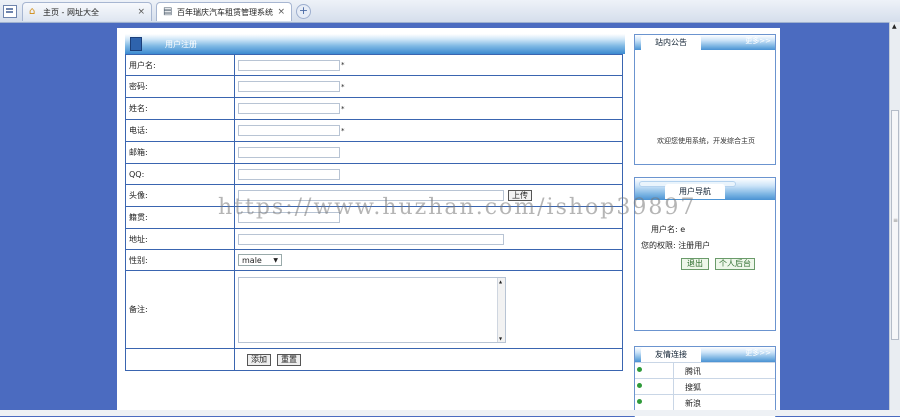 The width and height of the screenshot is (900, 417). What do you see at coordinates (180, 65) in the screenshot?
I see `username-label: 用户名:` at bounding box center [180, 65].